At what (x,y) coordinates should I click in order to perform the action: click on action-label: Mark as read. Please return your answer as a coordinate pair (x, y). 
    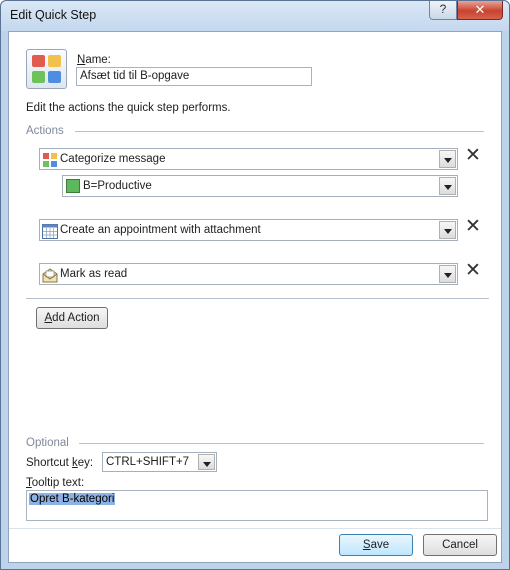
    Looking at the image, I should click on (94, 274).